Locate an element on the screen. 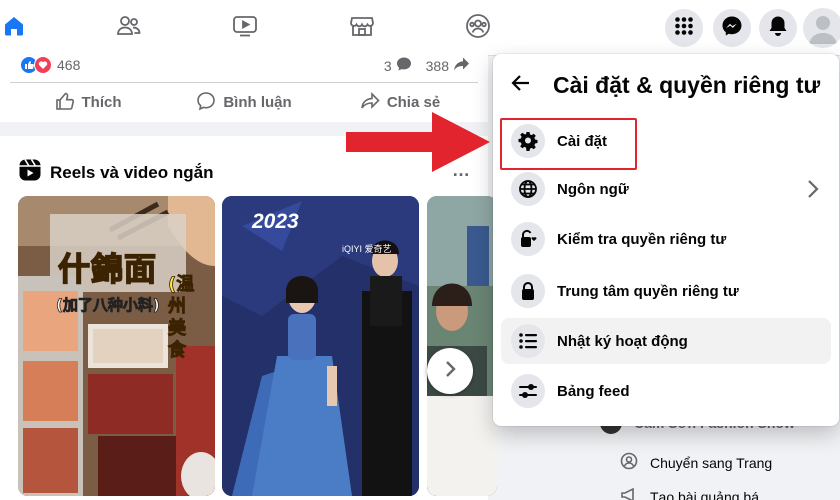  reel-2-brand: iQIYI 爱奇艺 is located at coordinates (367, 249).